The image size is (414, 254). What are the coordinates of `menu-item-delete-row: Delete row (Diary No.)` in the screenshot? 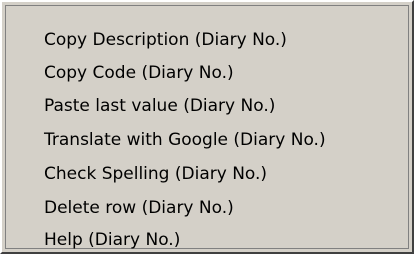 It's located at (224, 208).